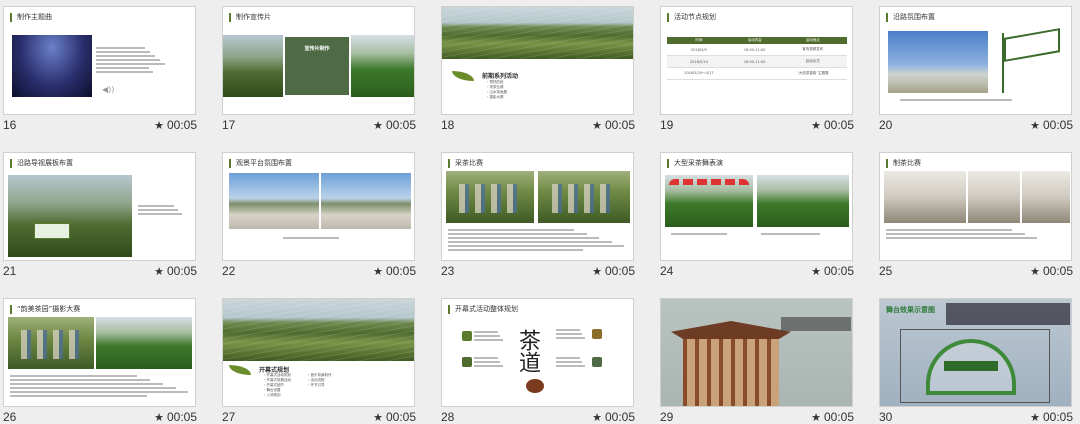 The height and width of the screenshot is (424, 1080). I want to click on slide-thumbnail-25: 制茶比赛 25 ★ 00:05, so click(979, 222).